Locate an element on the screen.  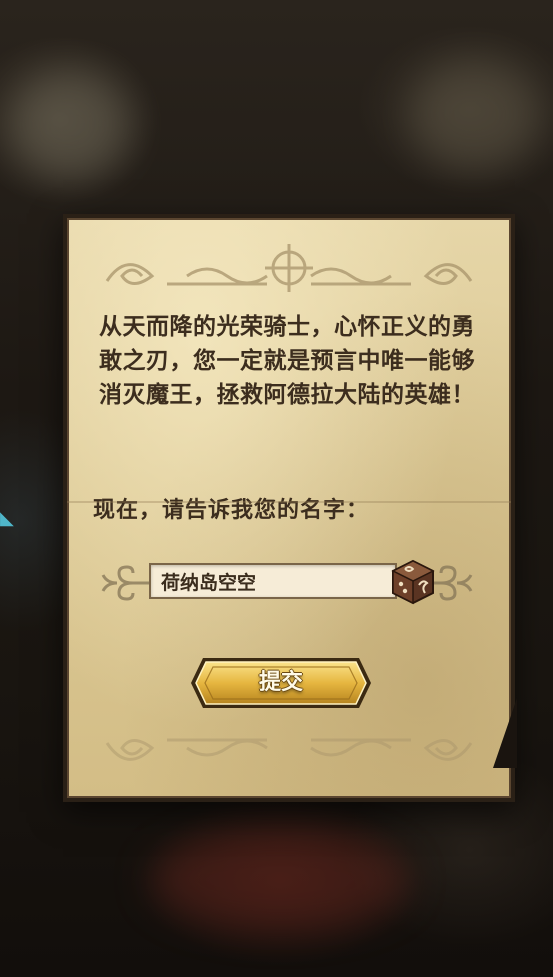
submit-button-frame is located at coordinates (281, 683).